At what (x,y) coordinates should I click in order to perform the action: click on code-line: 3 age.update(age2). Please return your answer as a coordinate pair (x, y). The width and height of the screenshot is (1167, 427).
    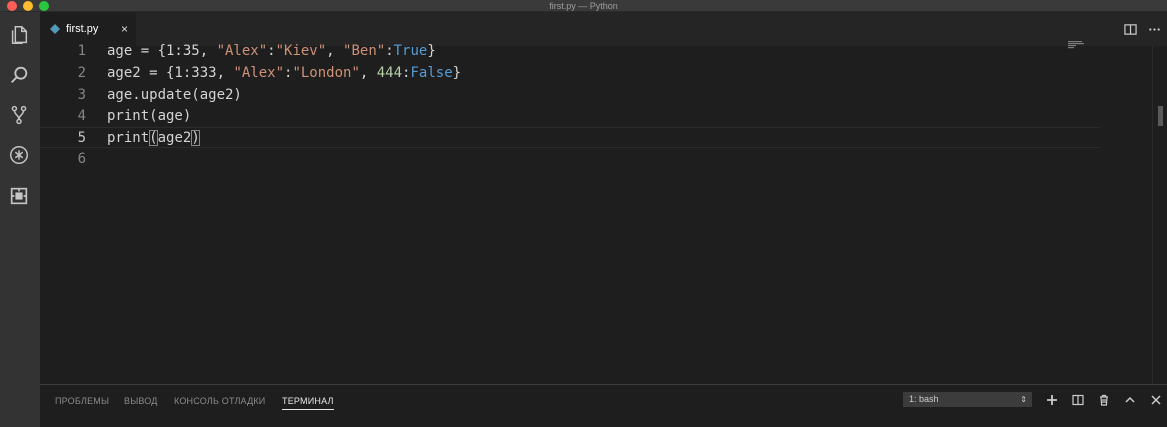
    Looking at the image, I should click on (570, 95).